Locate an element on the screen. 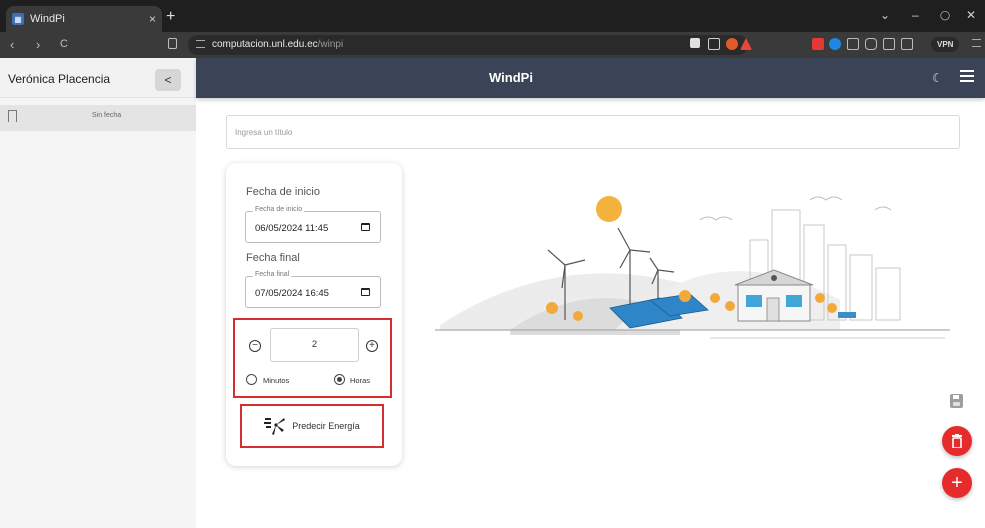 The width and height of the screenshot is (985, 528). extensions-puzzle-icon is located at coordinates (871, 44).